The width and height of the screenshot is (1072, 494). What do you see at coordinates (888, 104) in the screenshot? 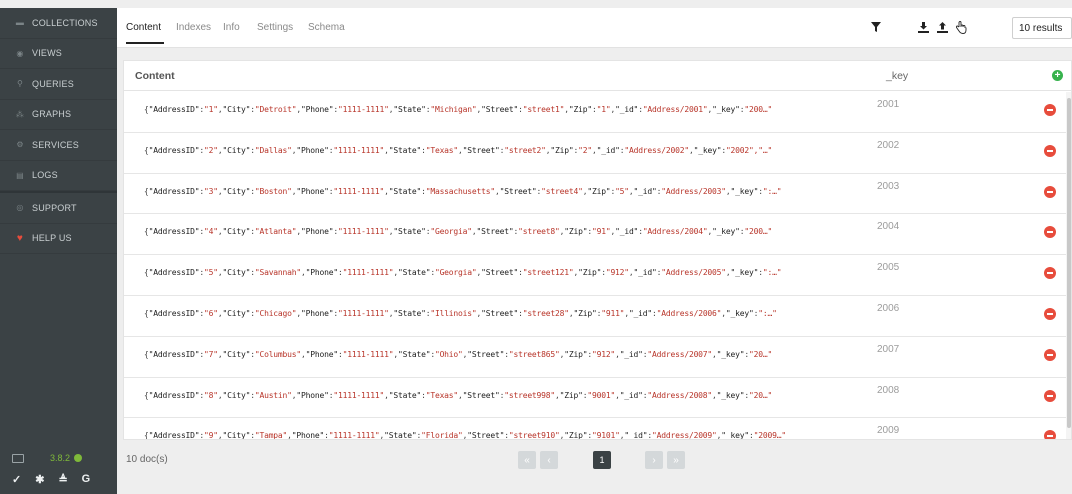
I see `document-key: 2001` at bounding box center [888, 104].